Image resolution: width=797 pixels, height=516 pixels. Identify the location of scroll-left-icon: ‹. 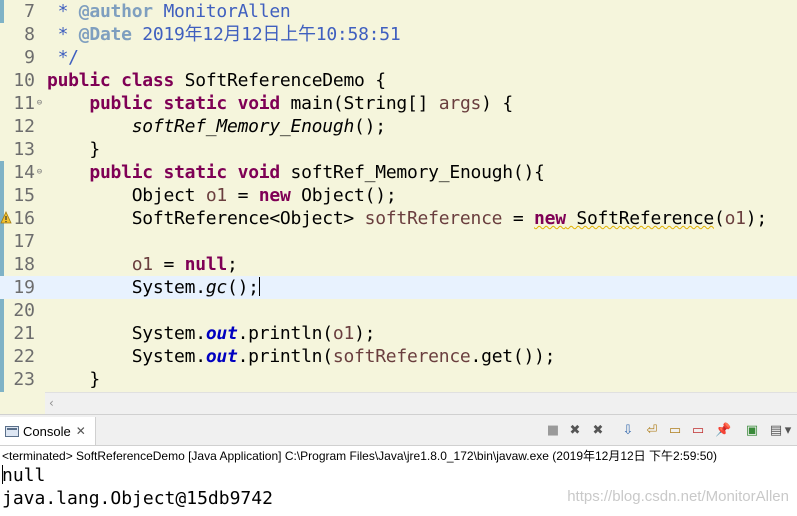
(51, 403).